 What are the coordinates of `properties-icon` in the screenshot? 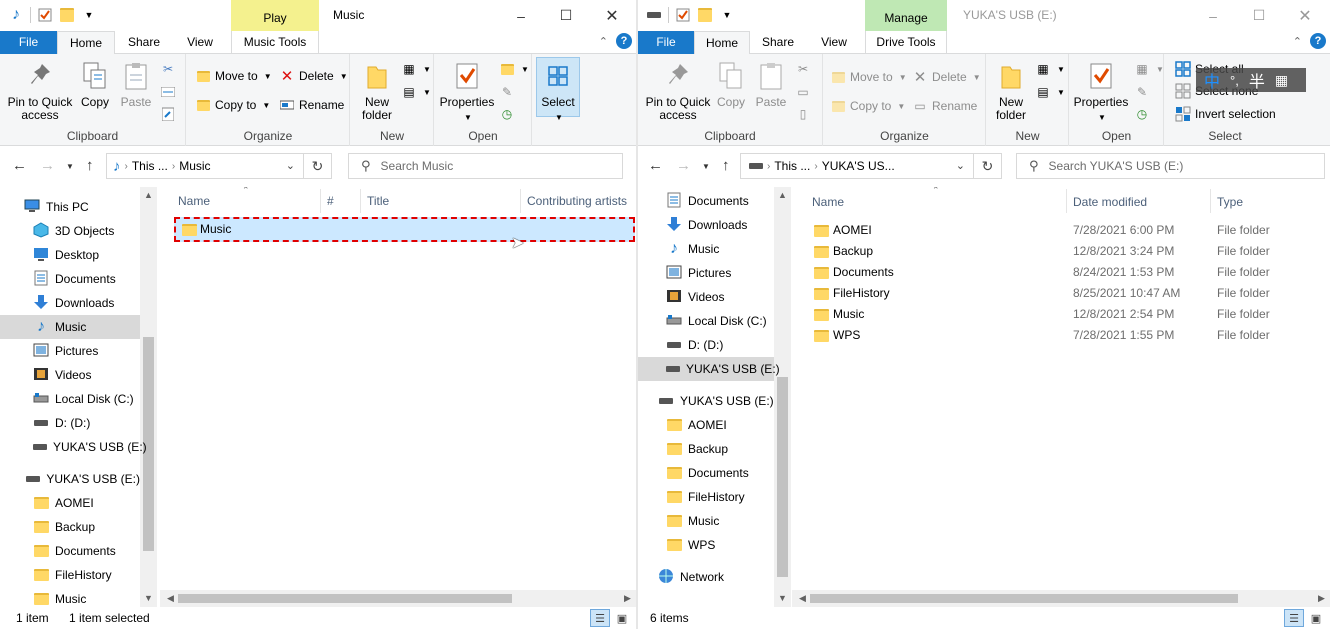 It's located at (683, 15).